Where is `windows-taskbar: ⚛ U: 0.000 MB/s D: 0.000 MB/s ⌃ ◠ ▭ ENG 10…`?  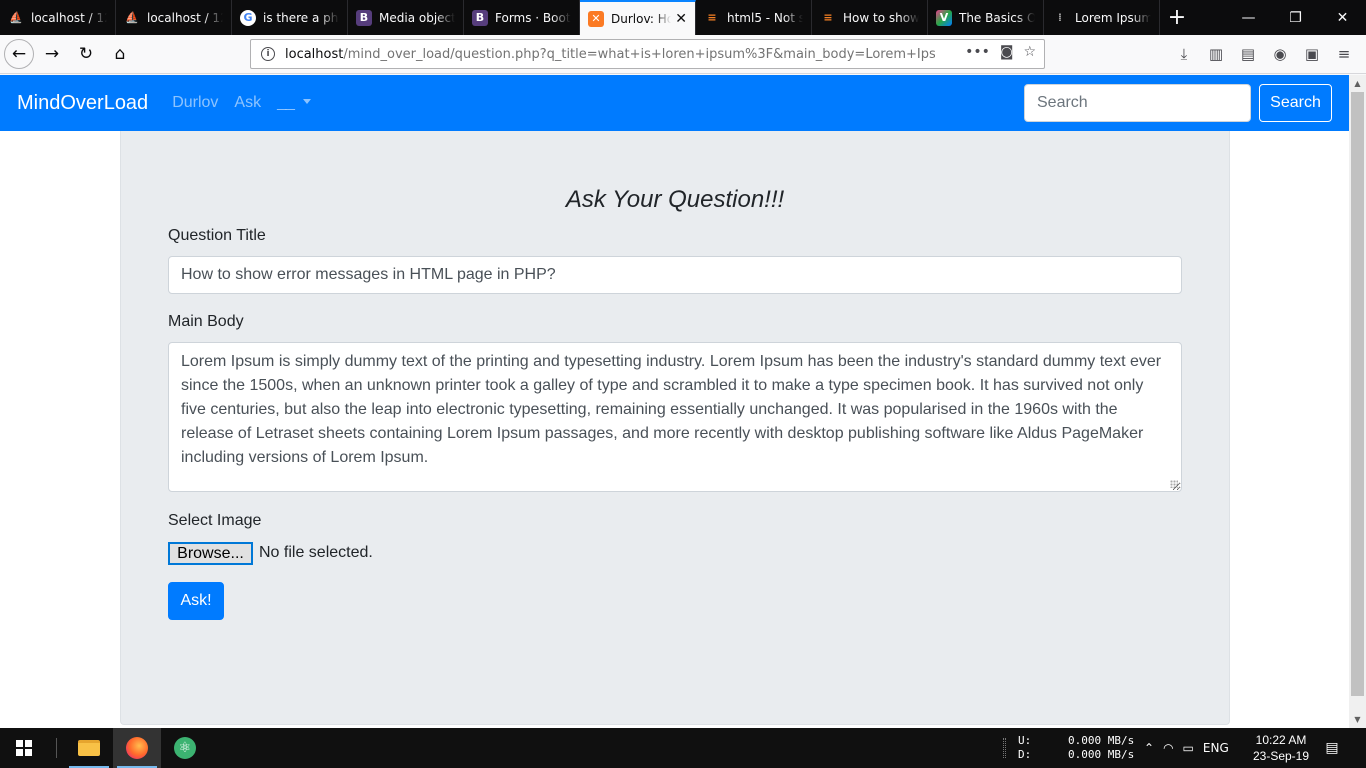 windows-taskbar: ⚛ U: 0.000 MB/s D: 0.000 MB/s ⌃ ◠ ▭ ENG 10… is located at coordinates (683, 748).